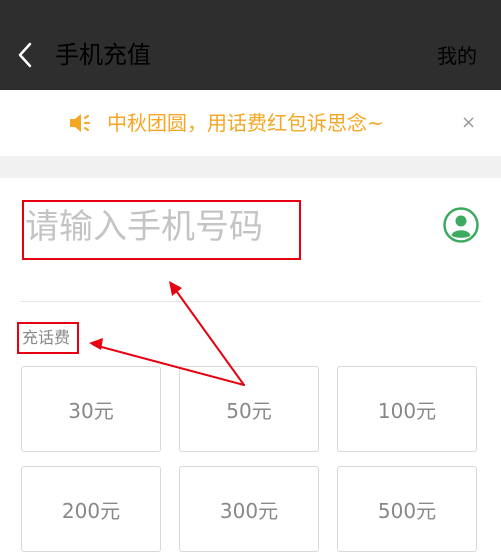 The width and height of the screenshot is (501, 559). What do you see at coordinates (457, 56) in the screenshot?
I see `my-link: 我的` at bounding box center [457, 56].